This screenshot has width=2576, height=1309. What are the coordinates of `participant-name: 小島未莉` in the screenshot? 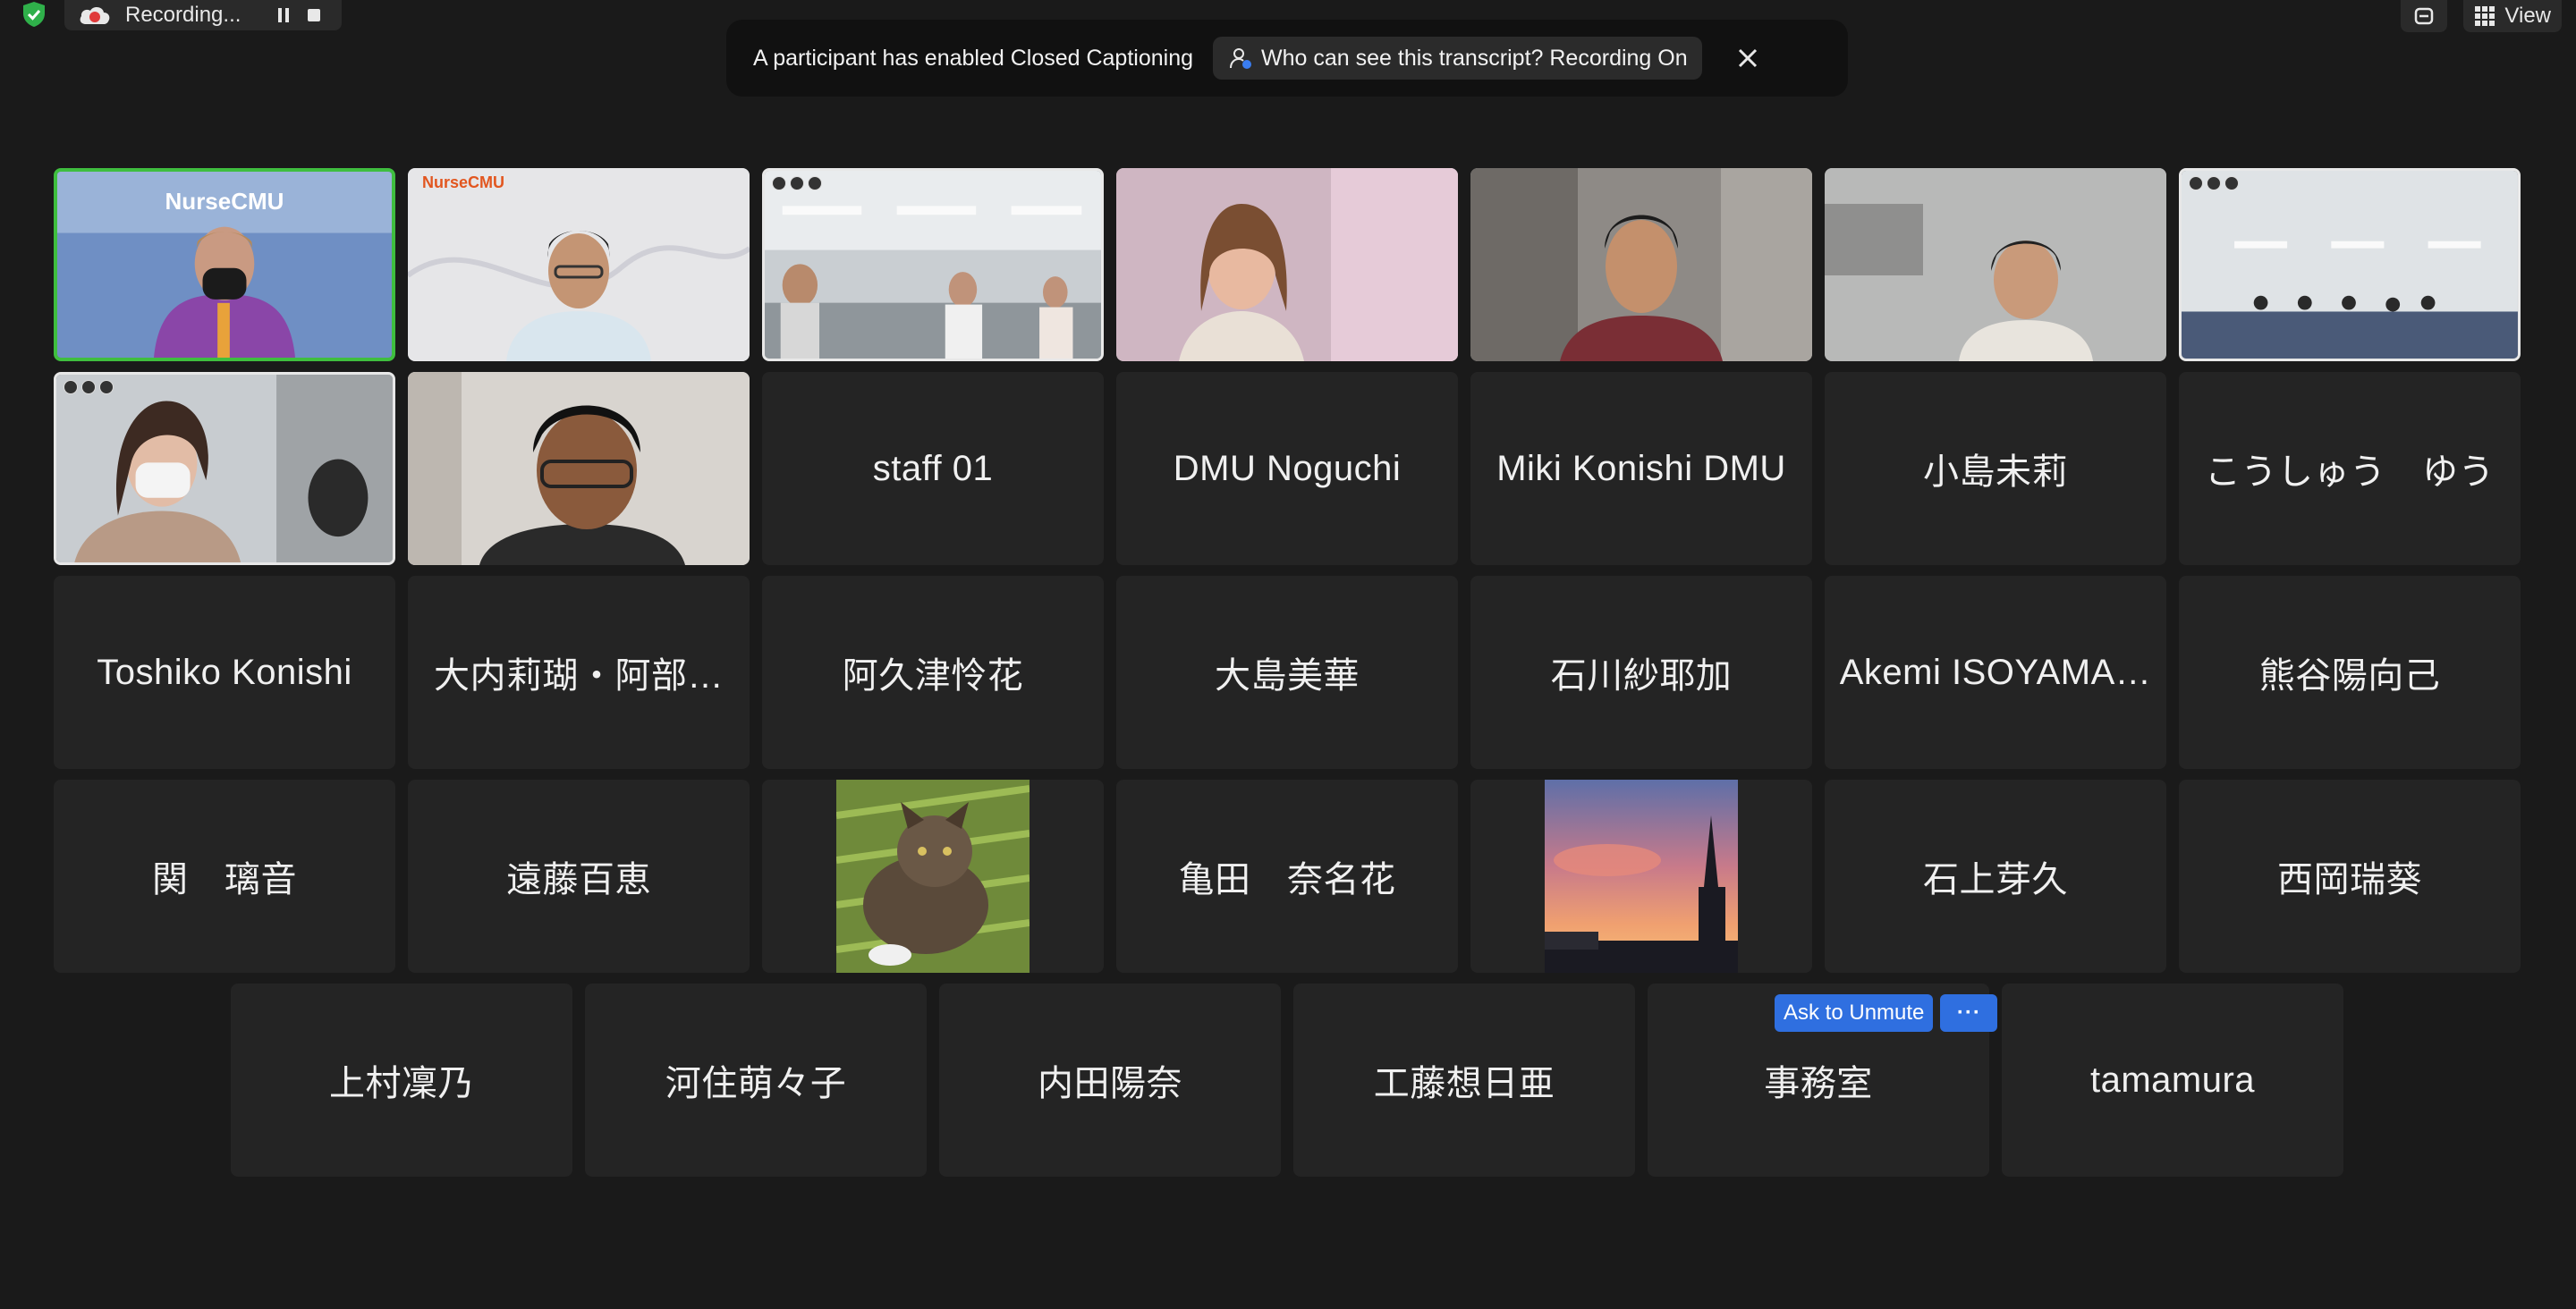 It's located at (1995, 472).